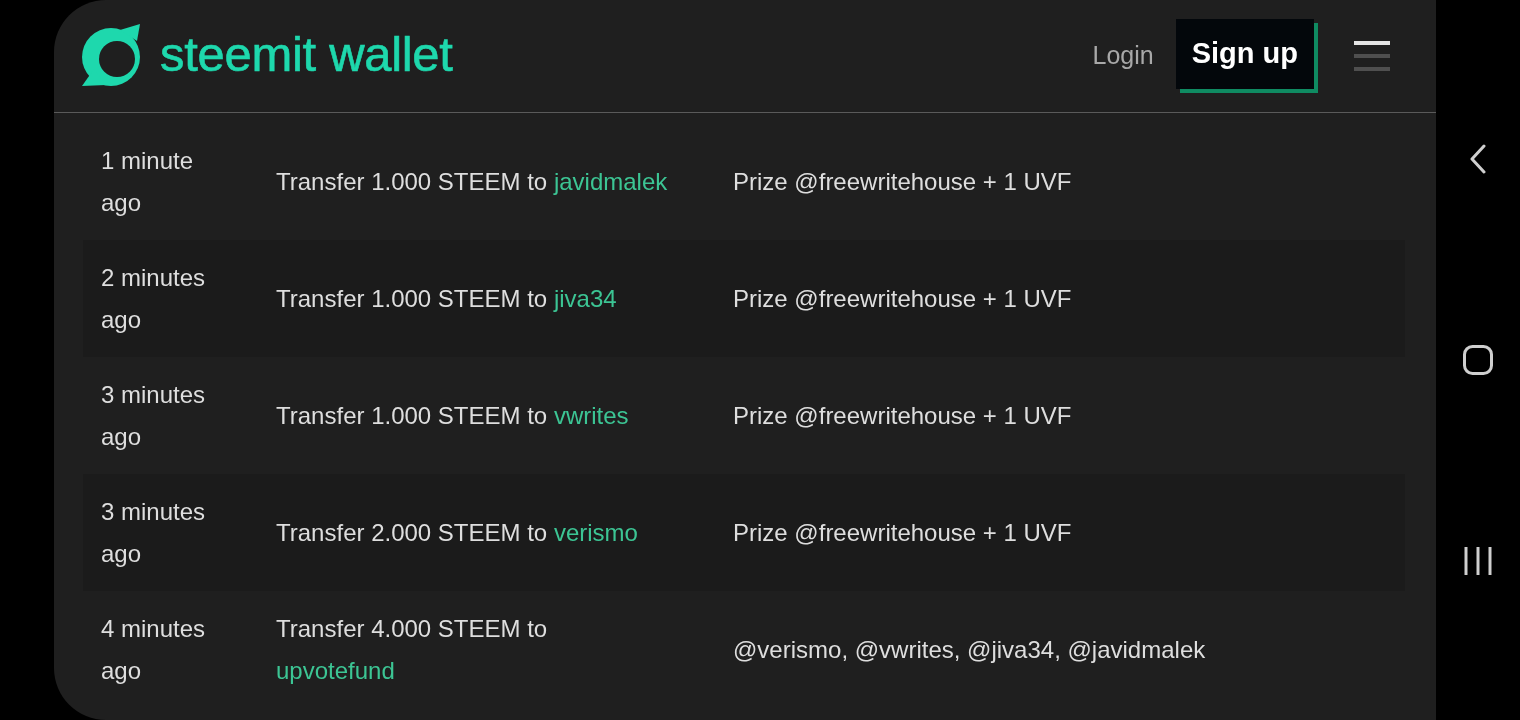 The height and width of the screenshot is (720, 1520). Describe the element at coordinates (153, 649) in the screenshot. I see `time-text: 4 minutes ago` at that location.